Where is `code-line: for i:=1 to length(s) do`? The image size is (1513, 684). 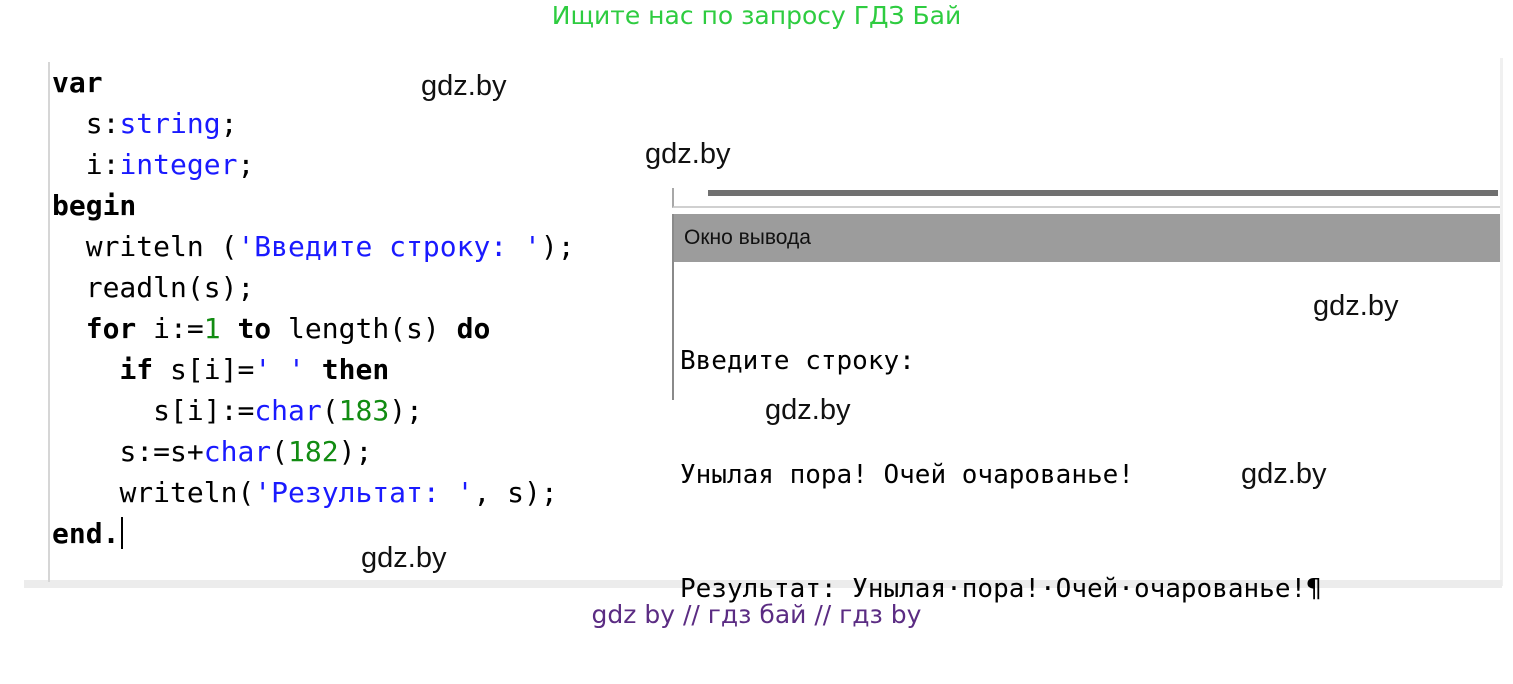
code-line: for i:=1 to length(s) do is located at coordinates (313, 328).